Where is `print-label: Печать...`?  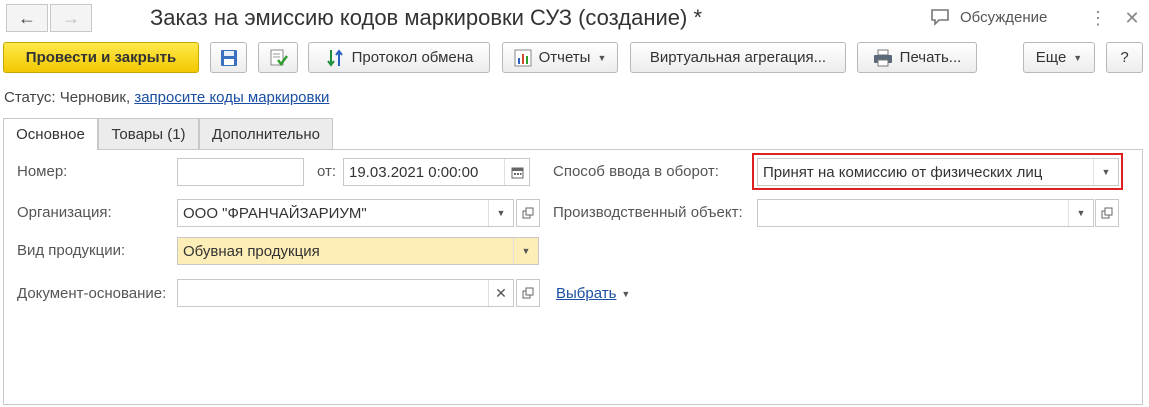
print-label: Печать... is located at coordinates (930, 57).